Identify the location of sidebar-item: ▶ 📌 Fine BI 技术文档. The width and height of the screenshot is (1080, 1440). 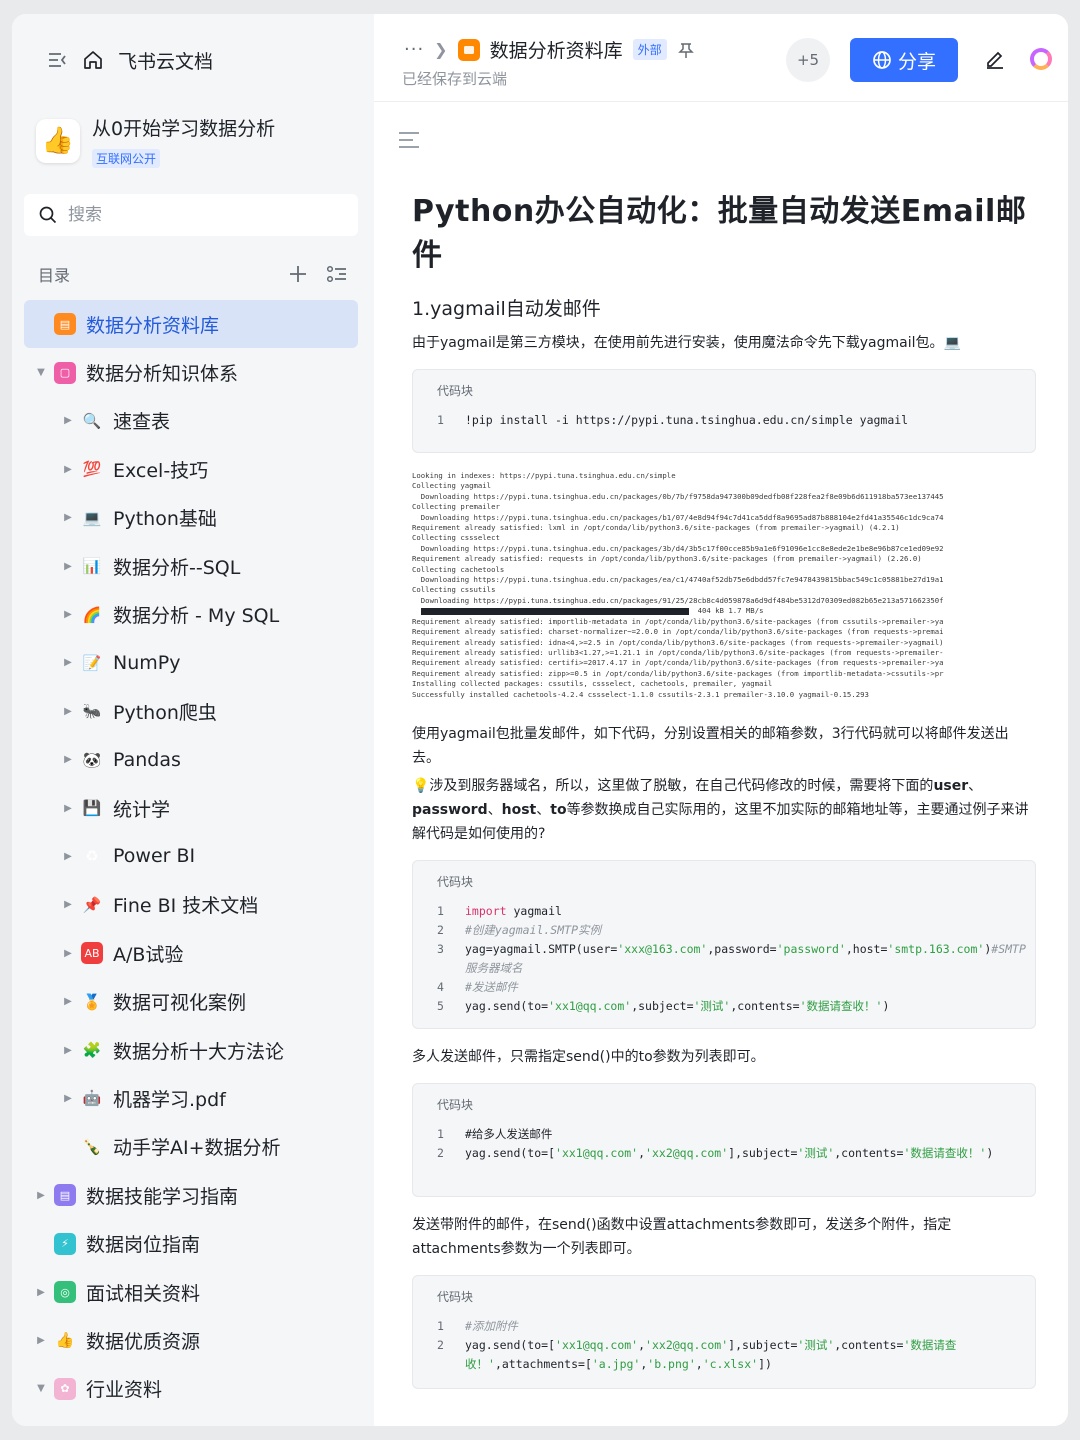
(191, 905).